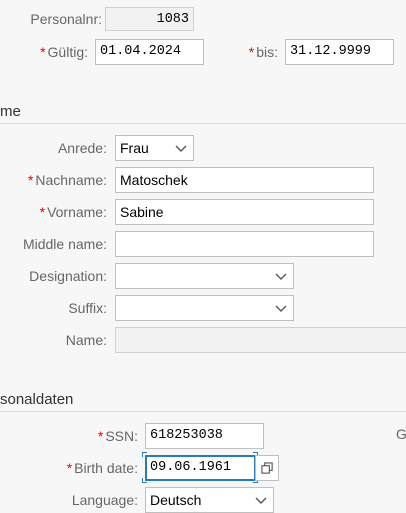 The height and width of the screenshot is (513, 406). Describe the element at coordinates (204, 308) in the screenshot. I see `suffix-select` at that location.